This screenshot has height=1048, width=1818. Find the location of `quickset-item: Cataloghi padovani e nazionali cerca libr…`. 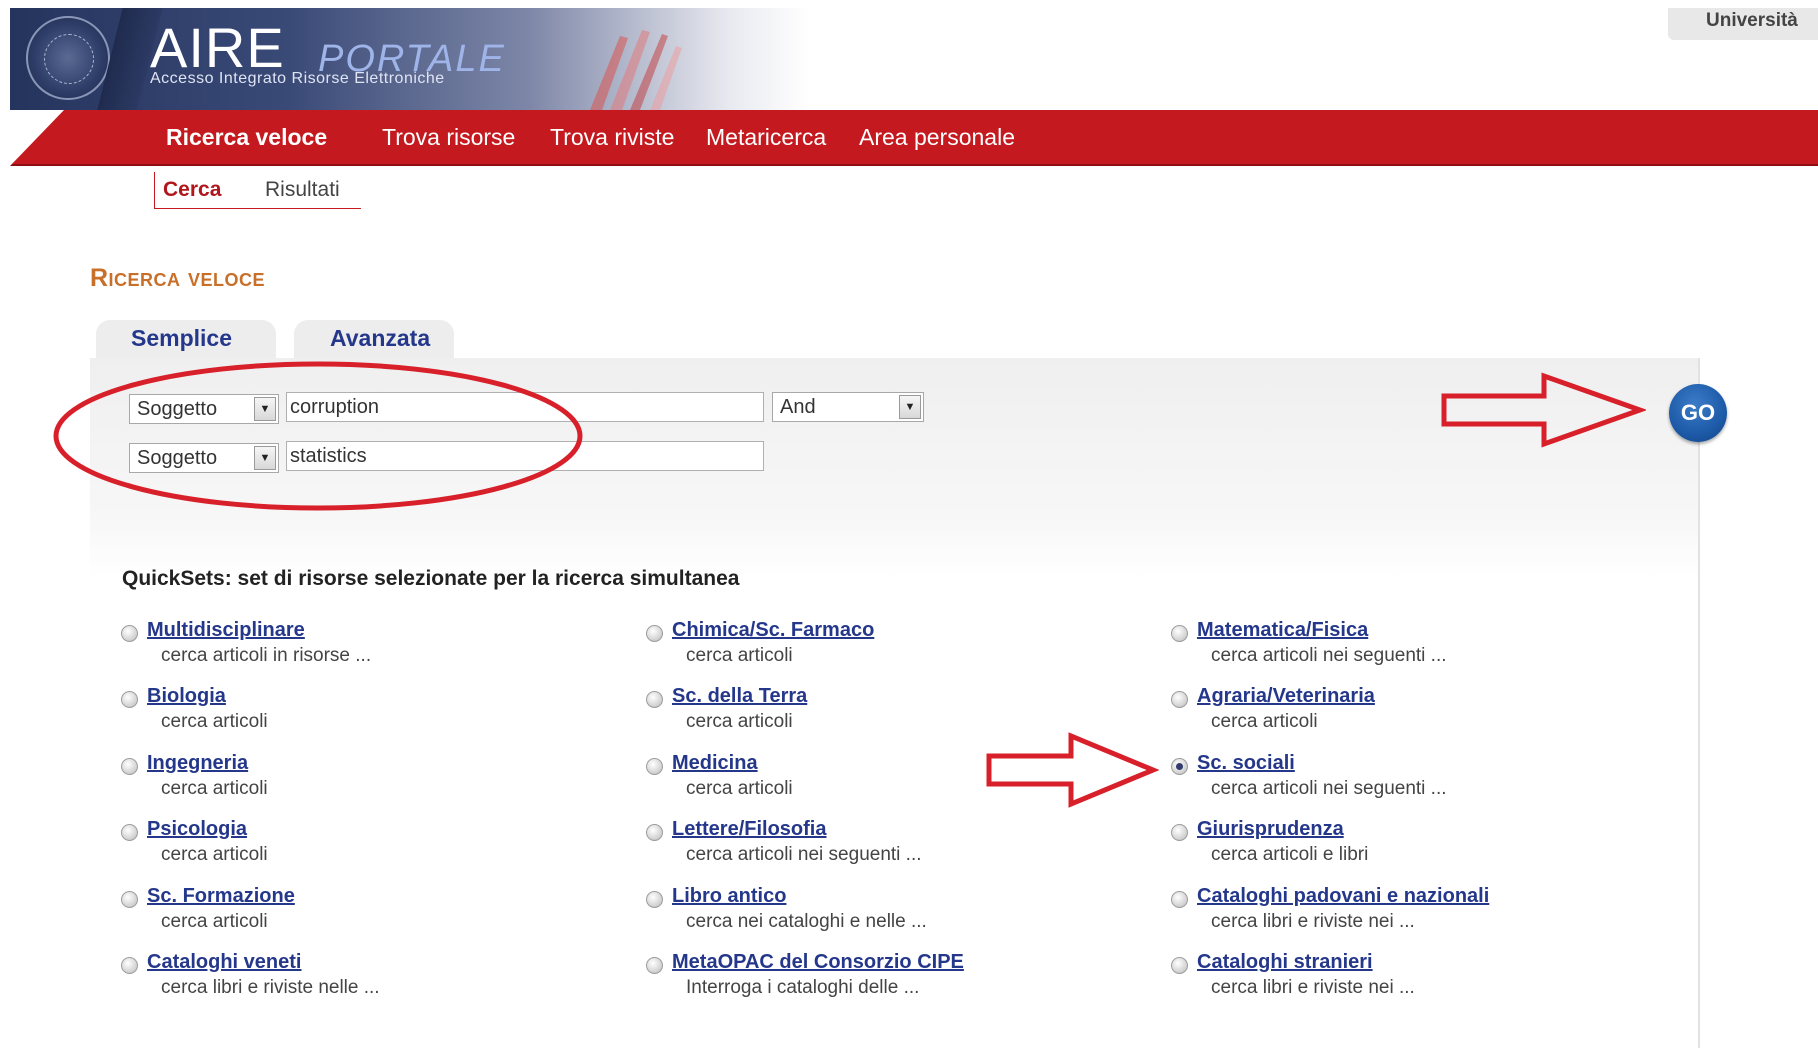

quickset-item: Cataloghi padovani e nazionali cerca libr… is located at coordinates (1421, 915).